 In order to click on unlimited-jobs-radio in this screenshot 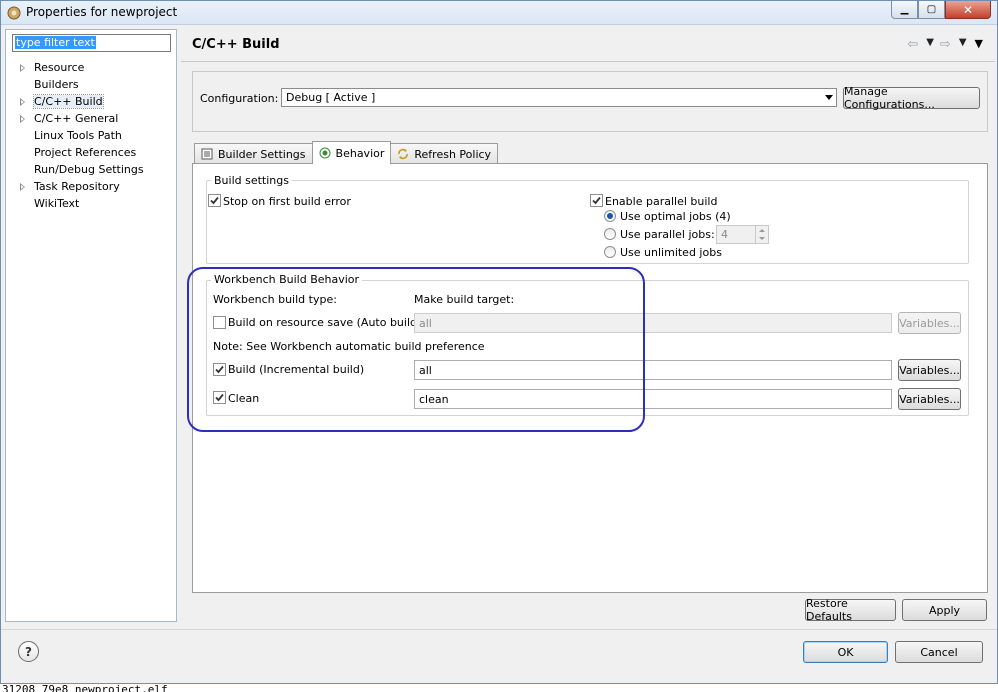, I will do `click(610, 252)`.